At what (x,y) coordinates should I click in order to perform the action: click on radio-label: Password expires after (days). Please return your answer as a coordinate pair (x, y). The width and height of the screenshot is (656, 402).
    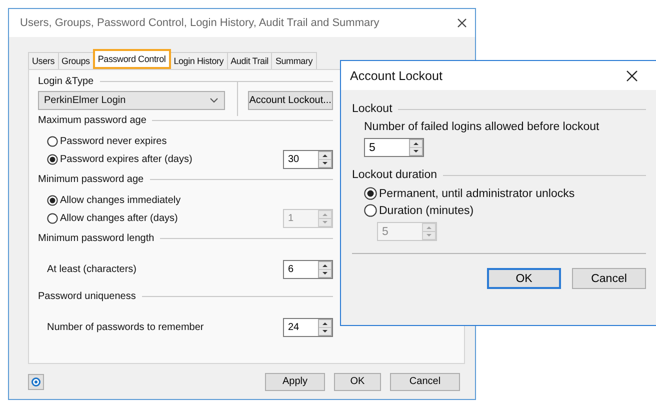
    Looking at the image, I should click on (126, 159).